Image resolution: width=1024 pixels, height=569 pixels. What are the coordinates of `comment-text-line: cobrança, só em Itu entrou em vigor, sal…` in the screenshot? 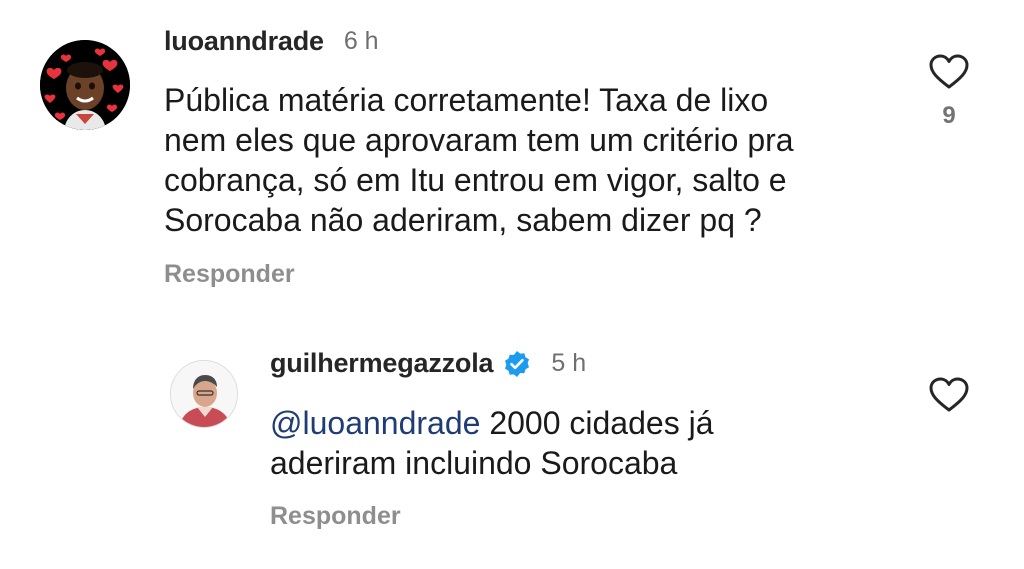 It's located at (475, 180).